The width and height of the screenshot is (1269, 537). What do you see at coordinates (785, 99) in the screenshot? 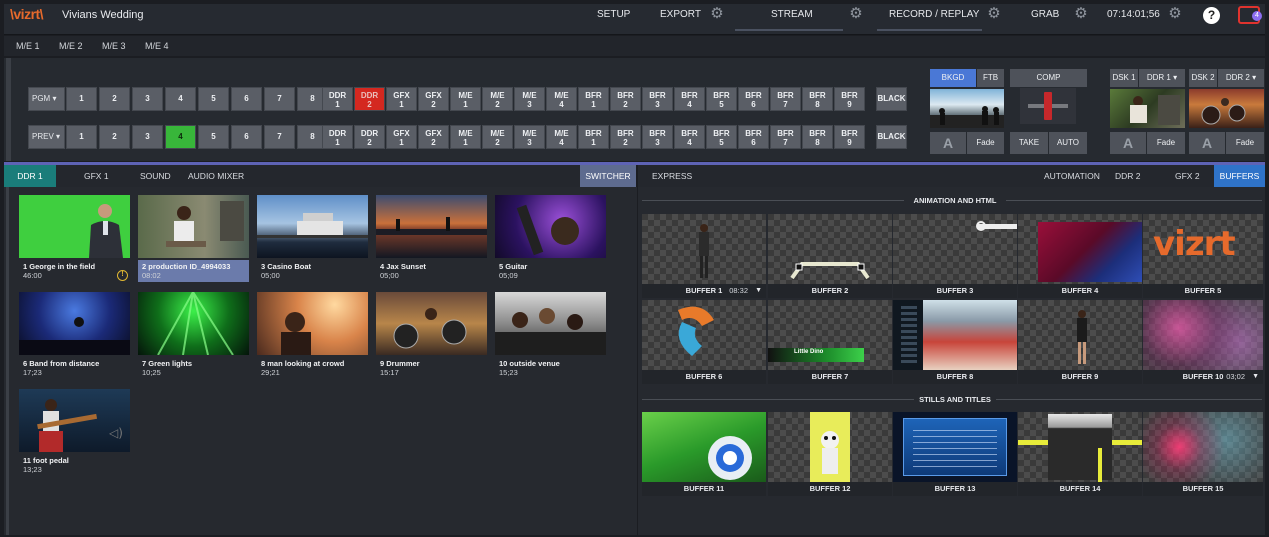
I see `pgm-bfr7-button: BFR 7` at bounding box center [785, 99].